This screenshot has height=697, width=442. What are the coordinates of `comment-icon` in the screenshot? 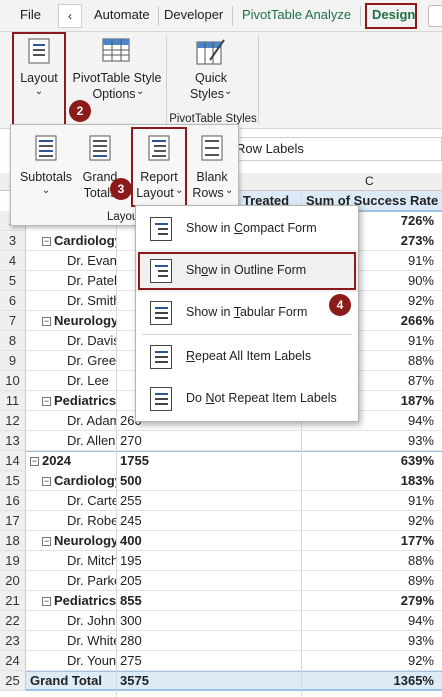 It's located at (435, 16).